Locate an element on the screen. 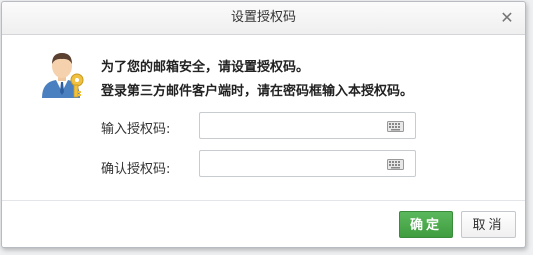  user-with-key-icon is located at coordinates (62, 74).